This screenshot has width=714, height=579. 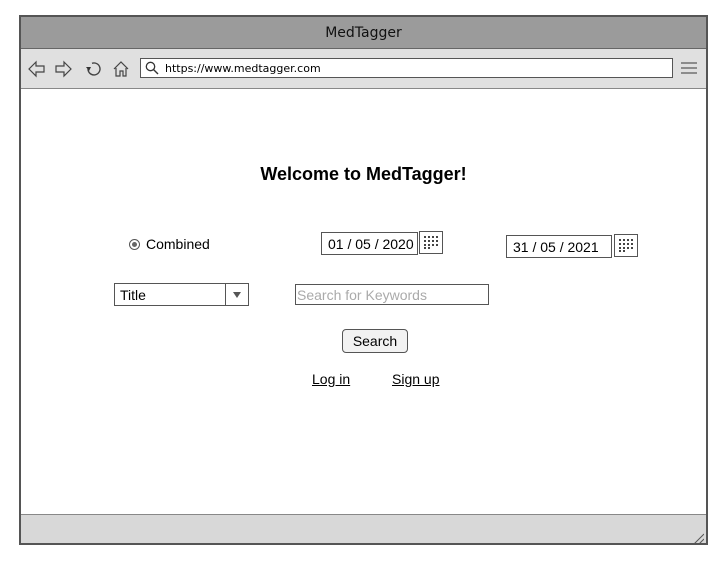 What do you see at coordinates (375, 341) in the screenshot?
I see `search-button: Search` at bounding box center [375, 341].